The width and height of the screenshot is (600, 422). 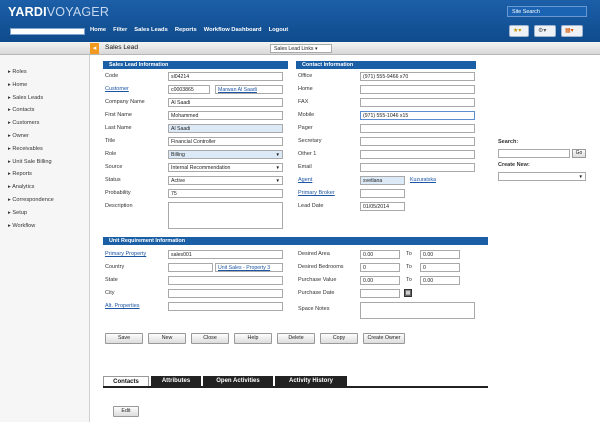 I want to click on fax-field, so click(x=417, y=102).